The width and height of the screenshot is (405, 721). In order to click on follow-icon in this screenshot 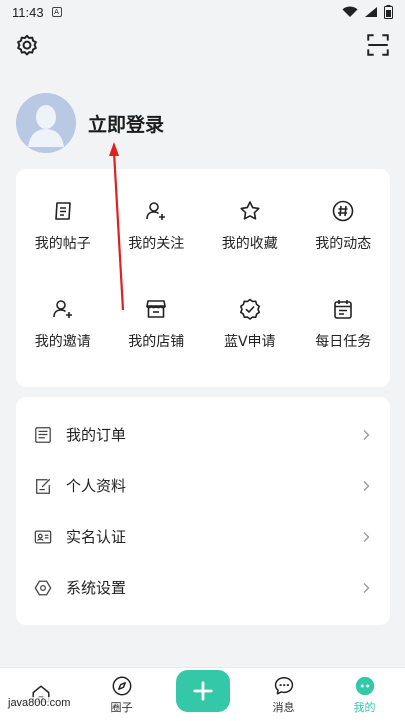, I will do `click(156, 211)`.